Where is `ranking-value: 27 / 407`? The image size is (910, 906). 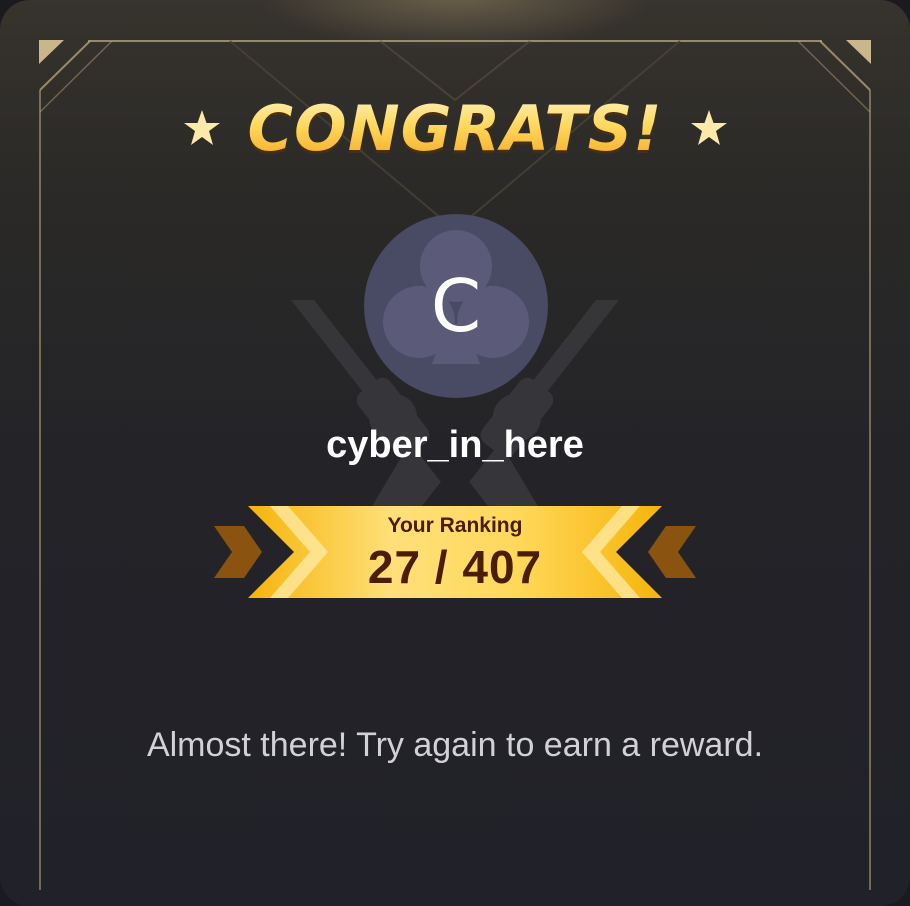
ranking-value: 27 / 407 is located at coordinates (455, 567).